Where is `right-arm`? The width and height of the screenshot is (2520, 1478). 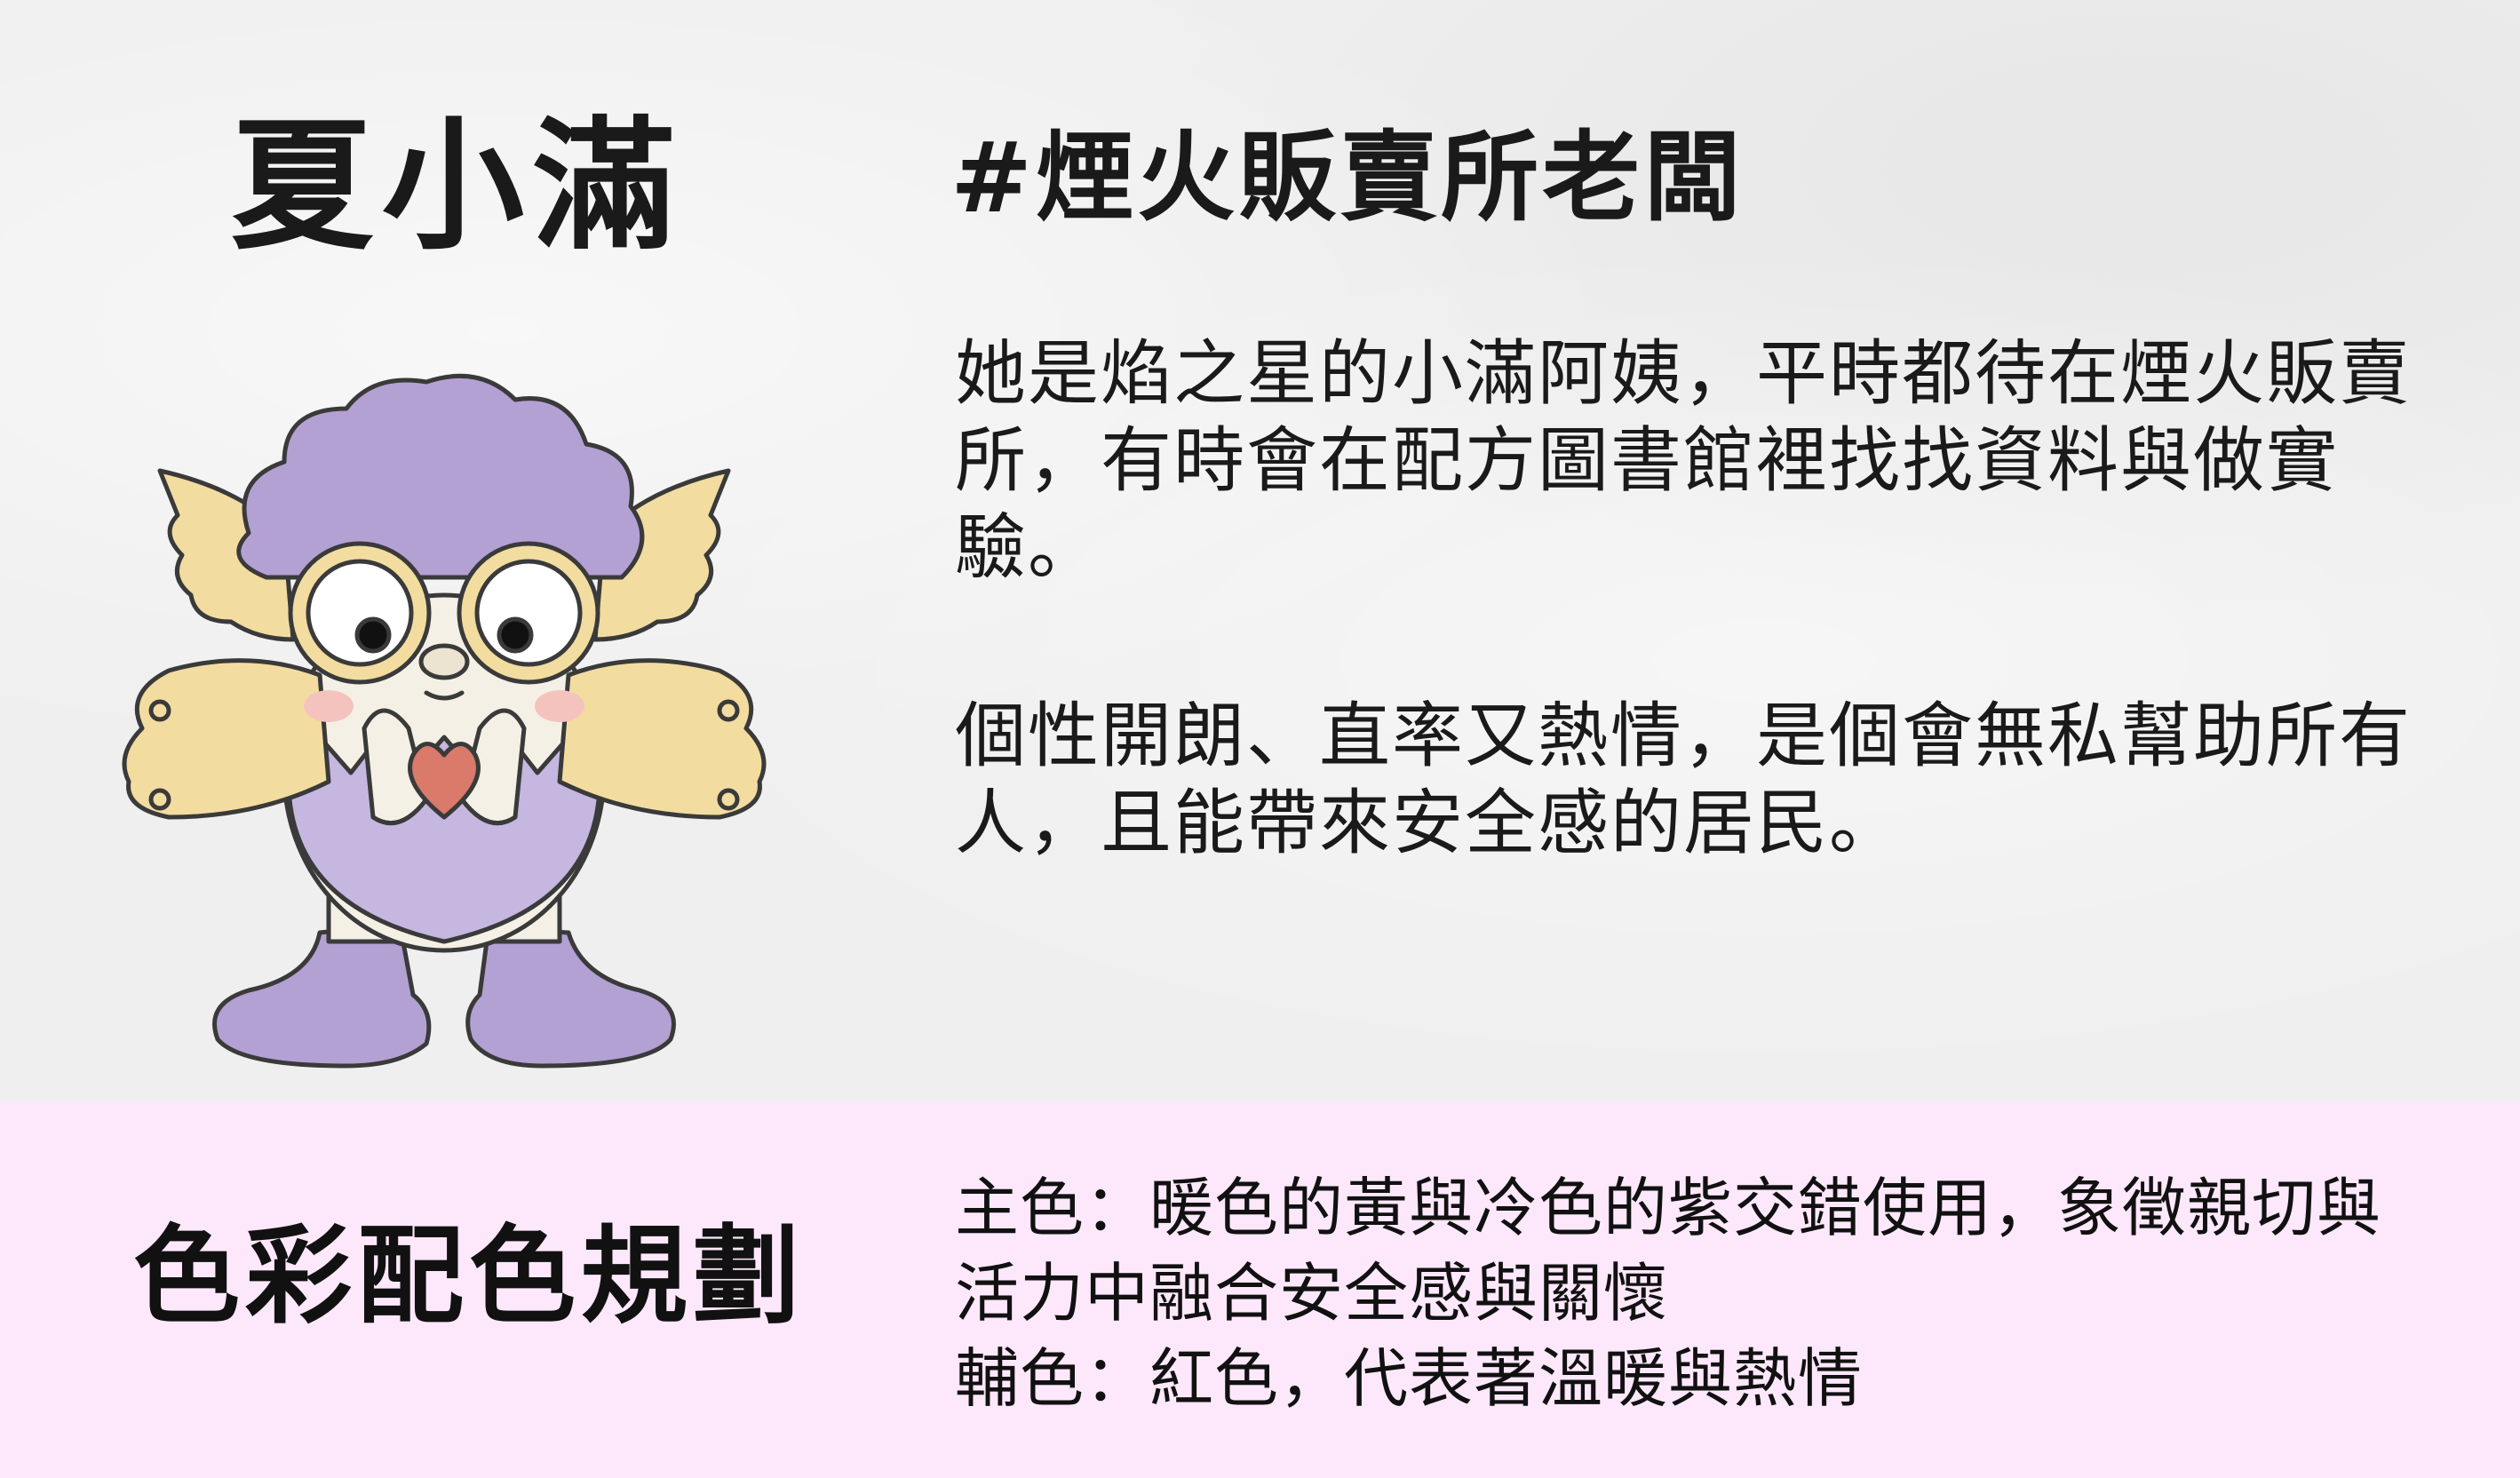 right-arm is located at coordinates (662, 739).